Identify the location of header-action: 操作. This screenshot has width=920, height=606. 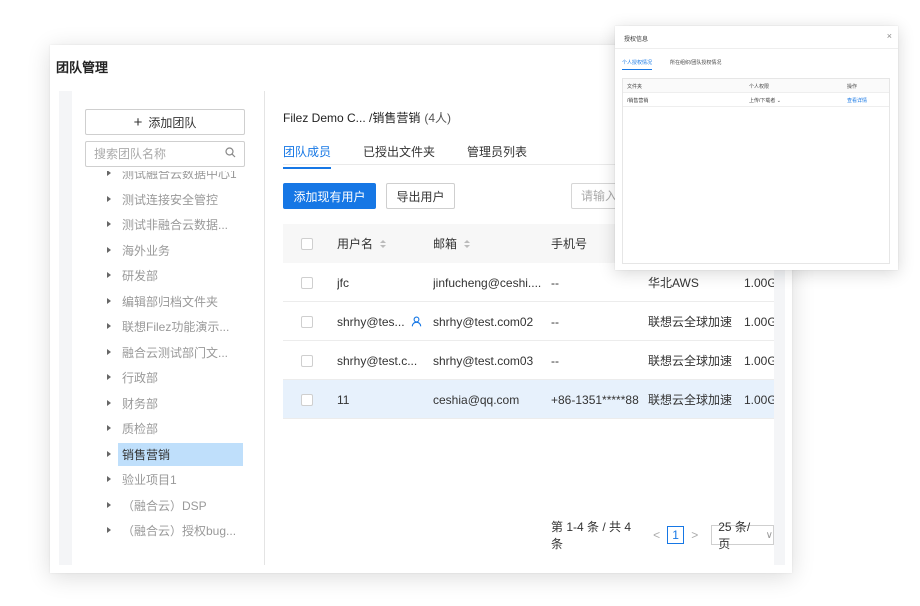
(852, 87).